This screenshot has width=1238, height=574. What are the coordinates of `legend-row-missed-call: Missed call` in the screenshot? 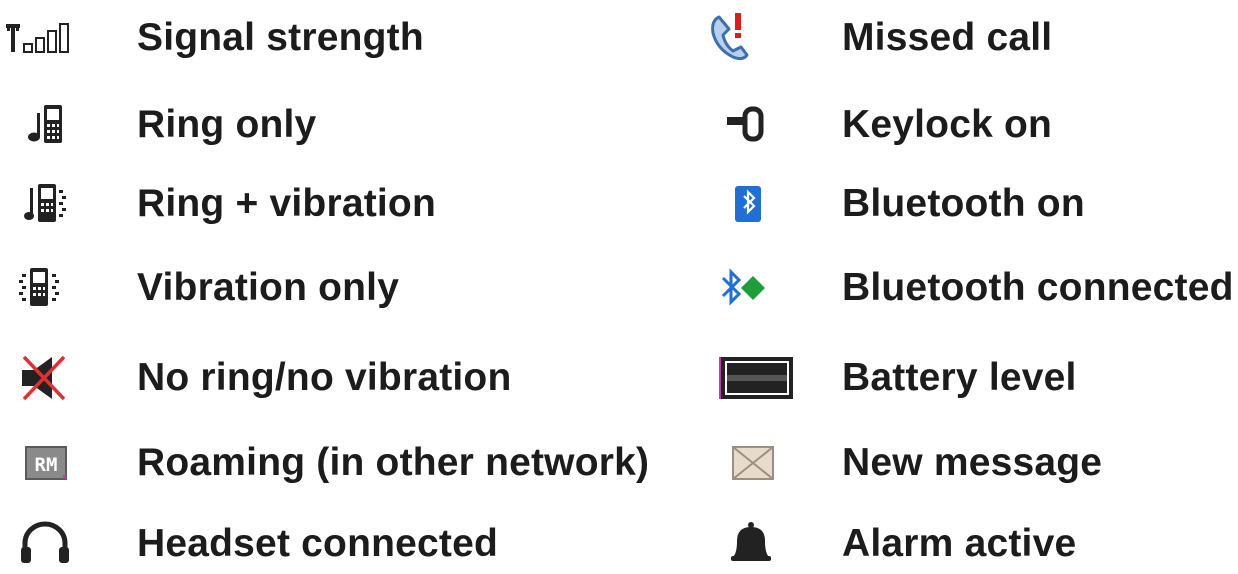 It's located at (971, 38).